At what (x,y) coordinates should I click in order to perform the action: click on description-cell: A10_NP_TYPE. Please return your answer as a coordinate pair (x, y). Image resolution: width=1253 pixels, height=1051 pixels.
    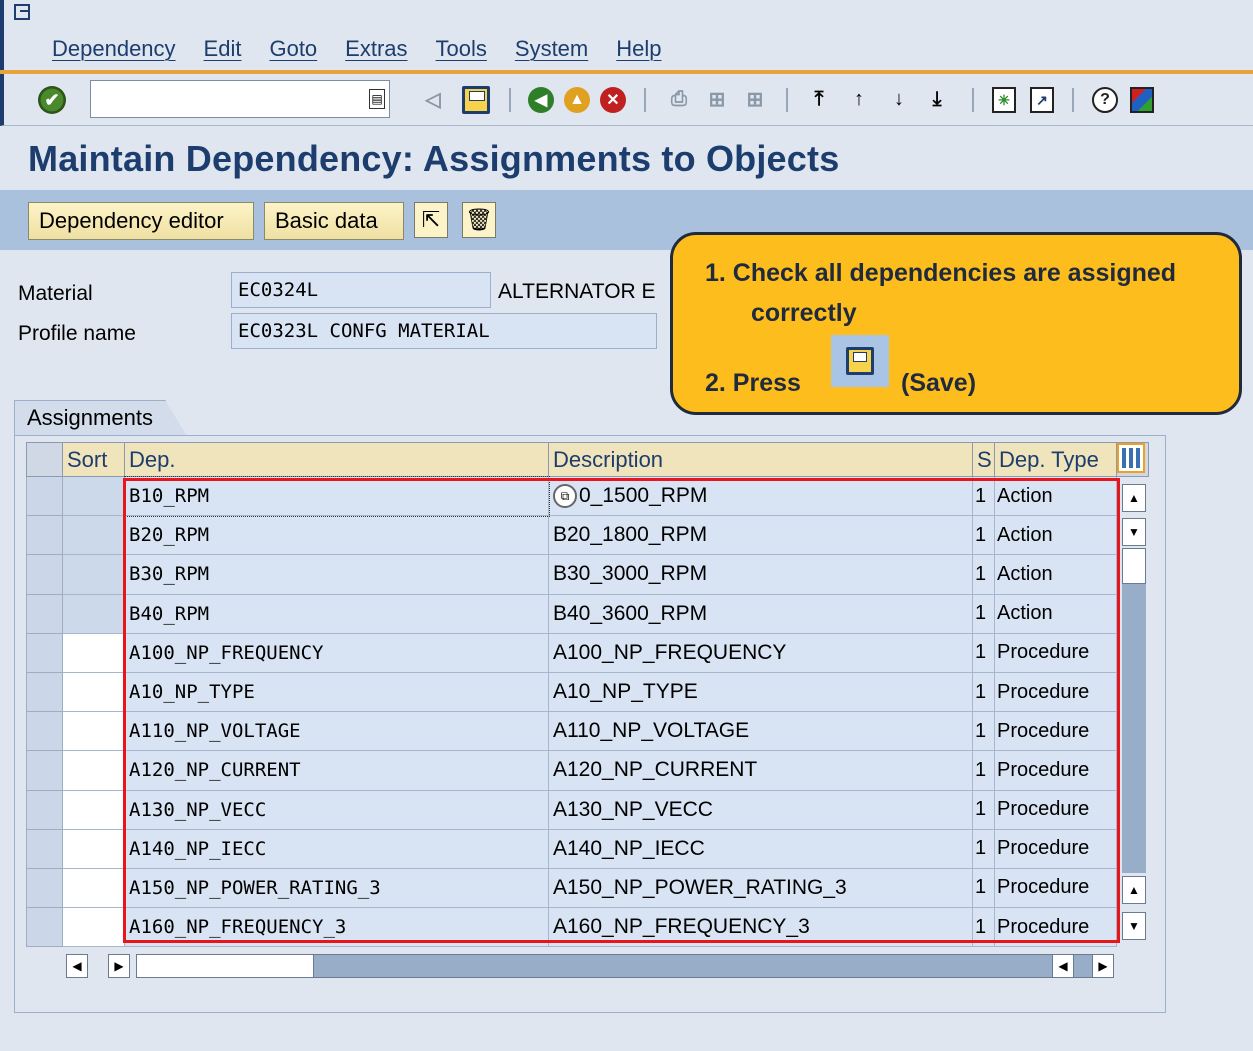
    Looking at the image, I should click on (760, 692).